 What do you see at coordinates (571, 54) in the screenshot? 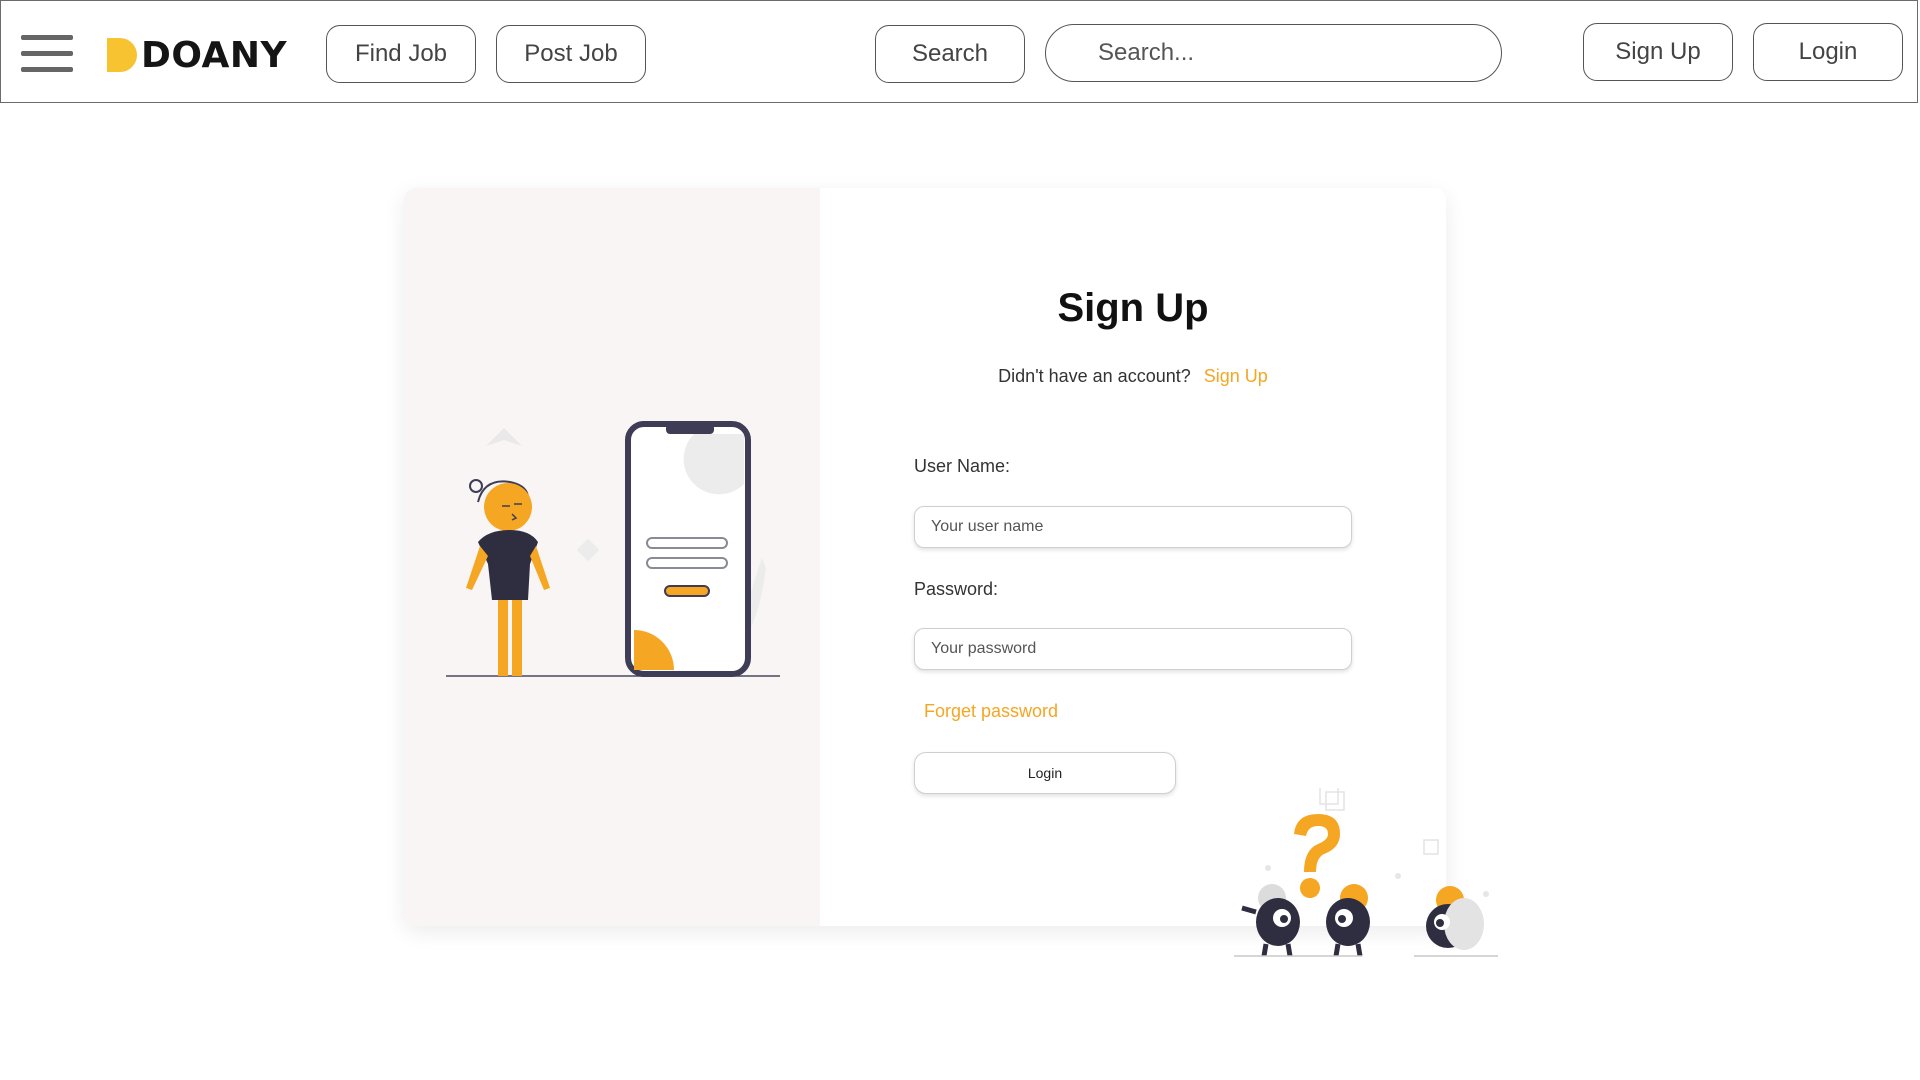
I see `post-job-button: Post Job` at bounding box center [571, 54].